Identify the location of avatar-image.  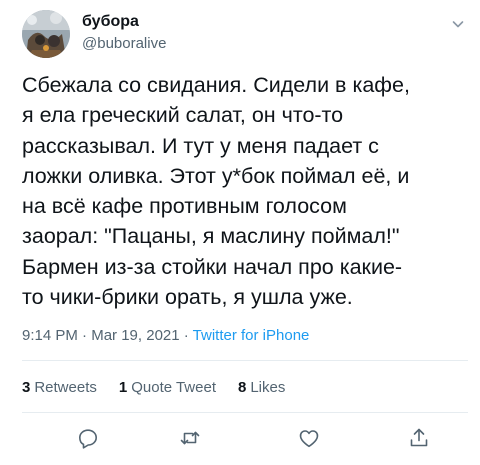
(46, 34).